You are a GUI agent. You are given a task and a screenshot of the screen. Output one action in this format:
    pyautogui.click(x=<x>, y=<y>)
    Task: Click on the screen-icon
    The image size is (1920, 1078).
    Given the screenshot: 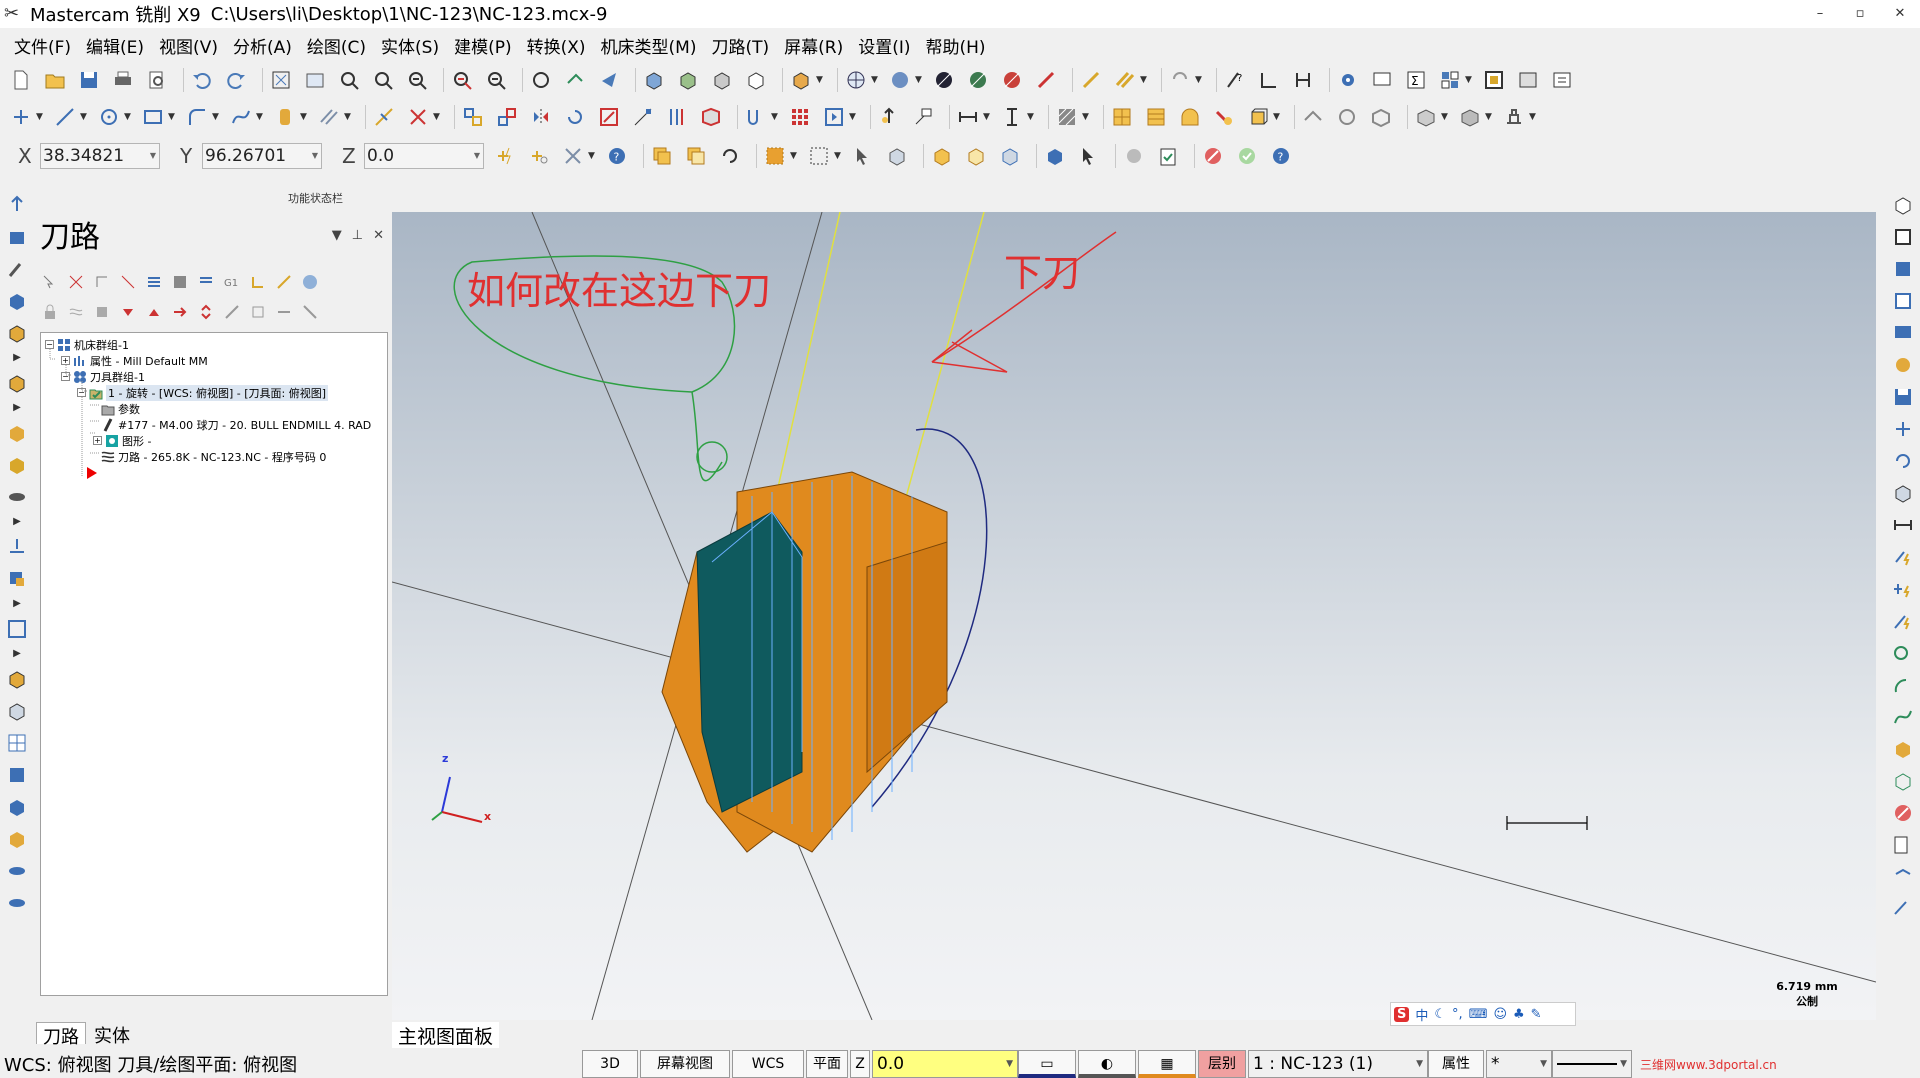 What is the action you would take?
    pyautogui.click(x=1903, y=333)
    